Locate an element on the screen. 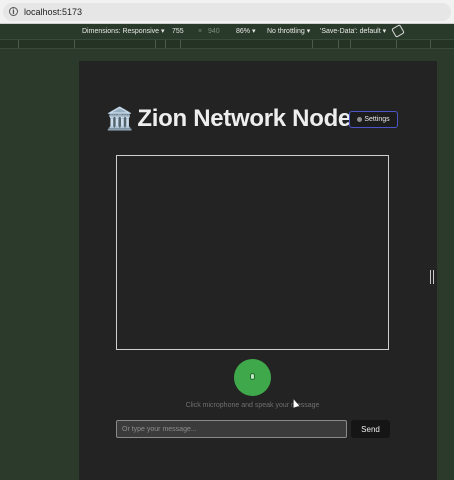  width-input: 755 is located at coordinates (178, 31).